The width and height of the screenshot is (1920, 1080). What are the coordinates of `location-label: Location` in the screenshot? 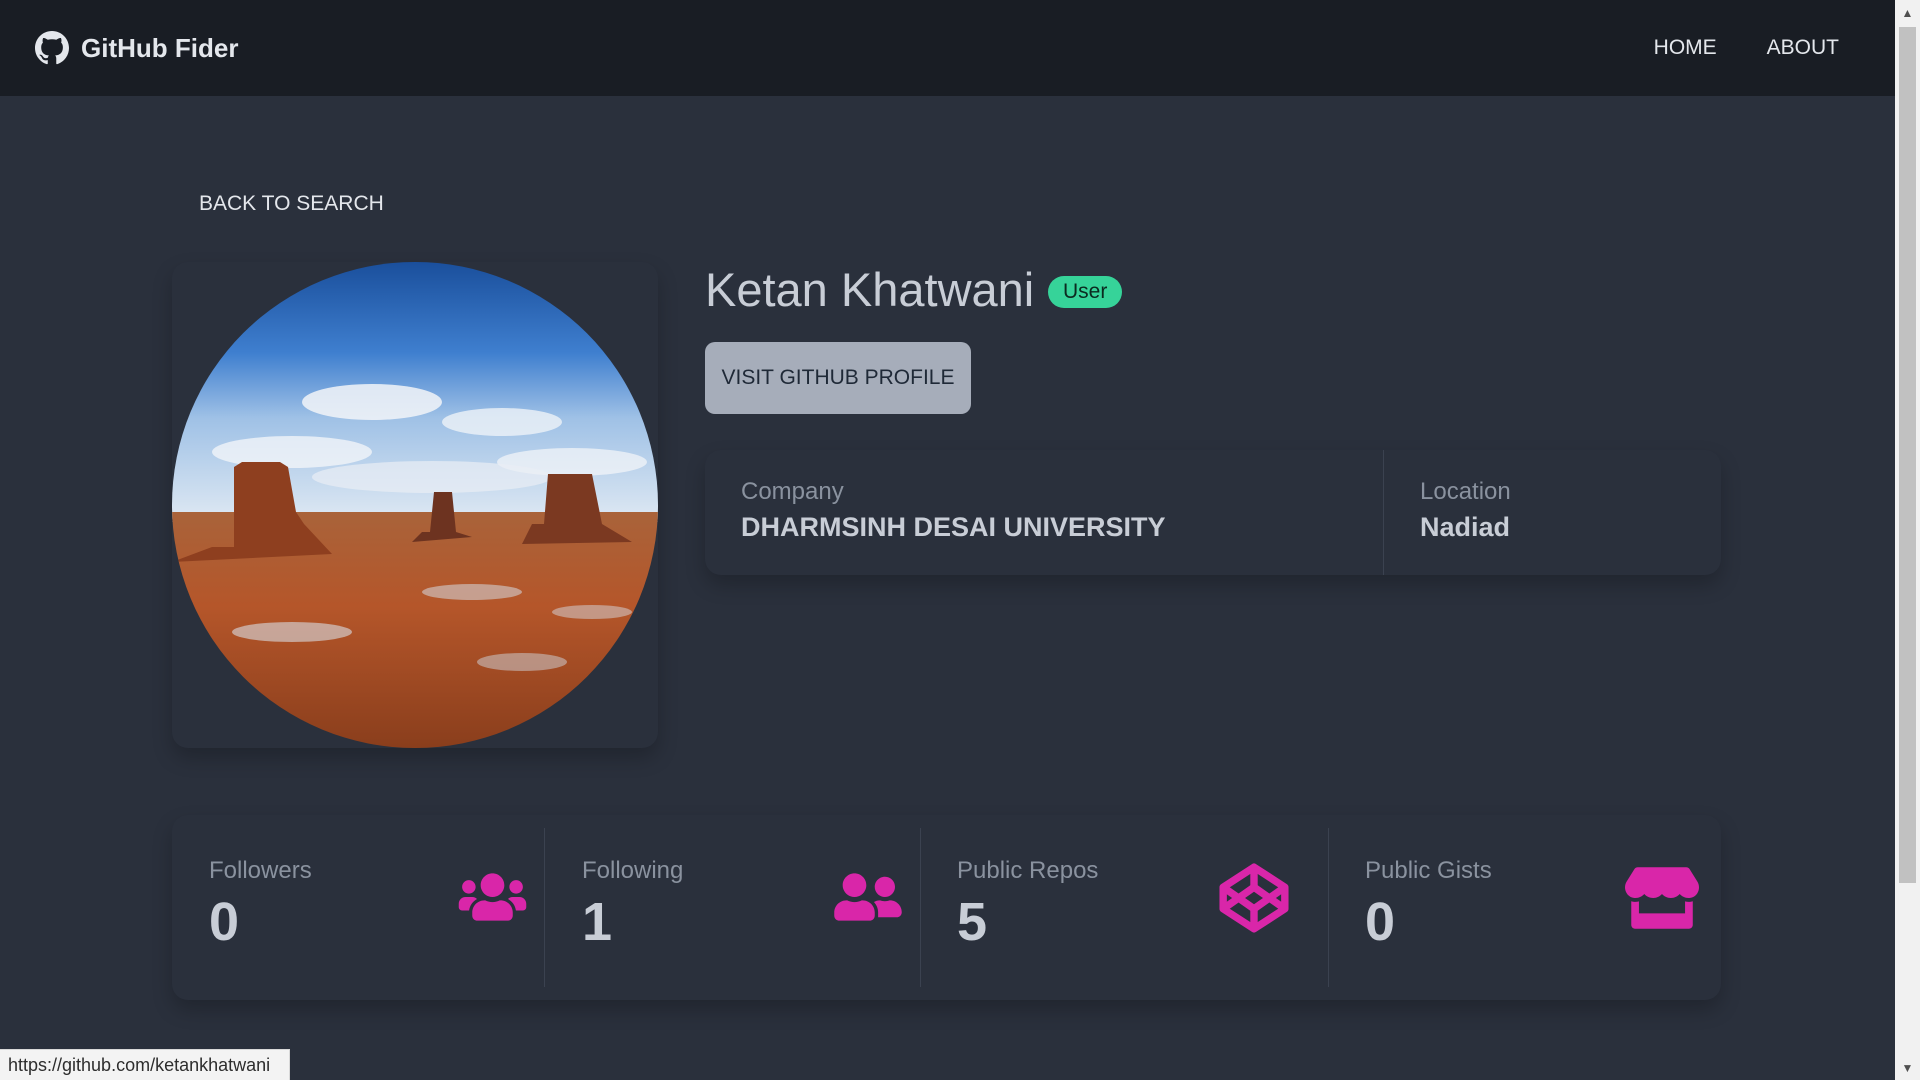 It's located at (1465, 491).